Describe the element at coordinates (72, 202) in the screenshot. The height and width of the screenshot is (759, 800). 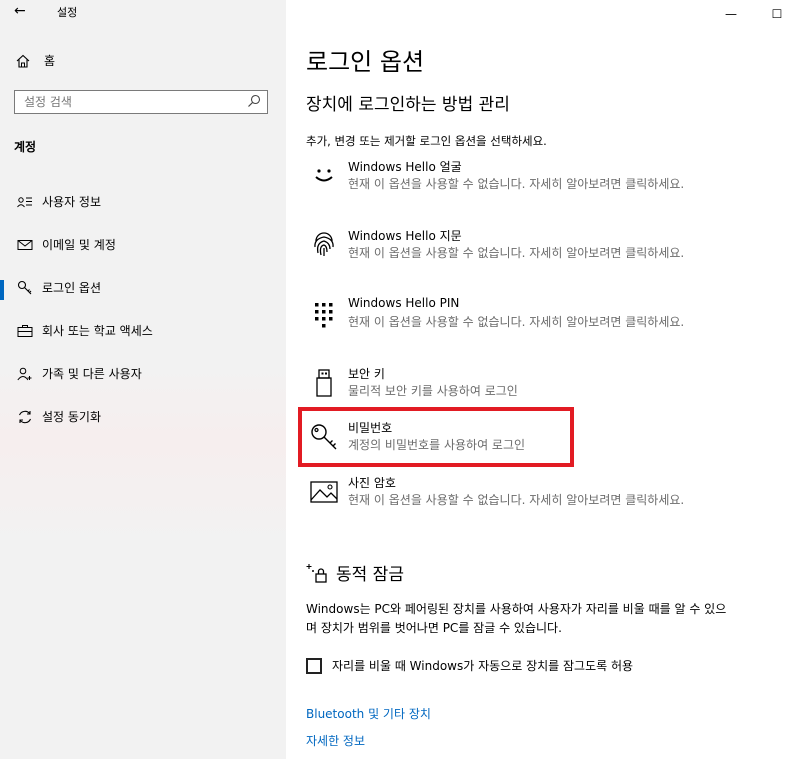
I see `sidebar-item-label: 사용자 정보` at that location.